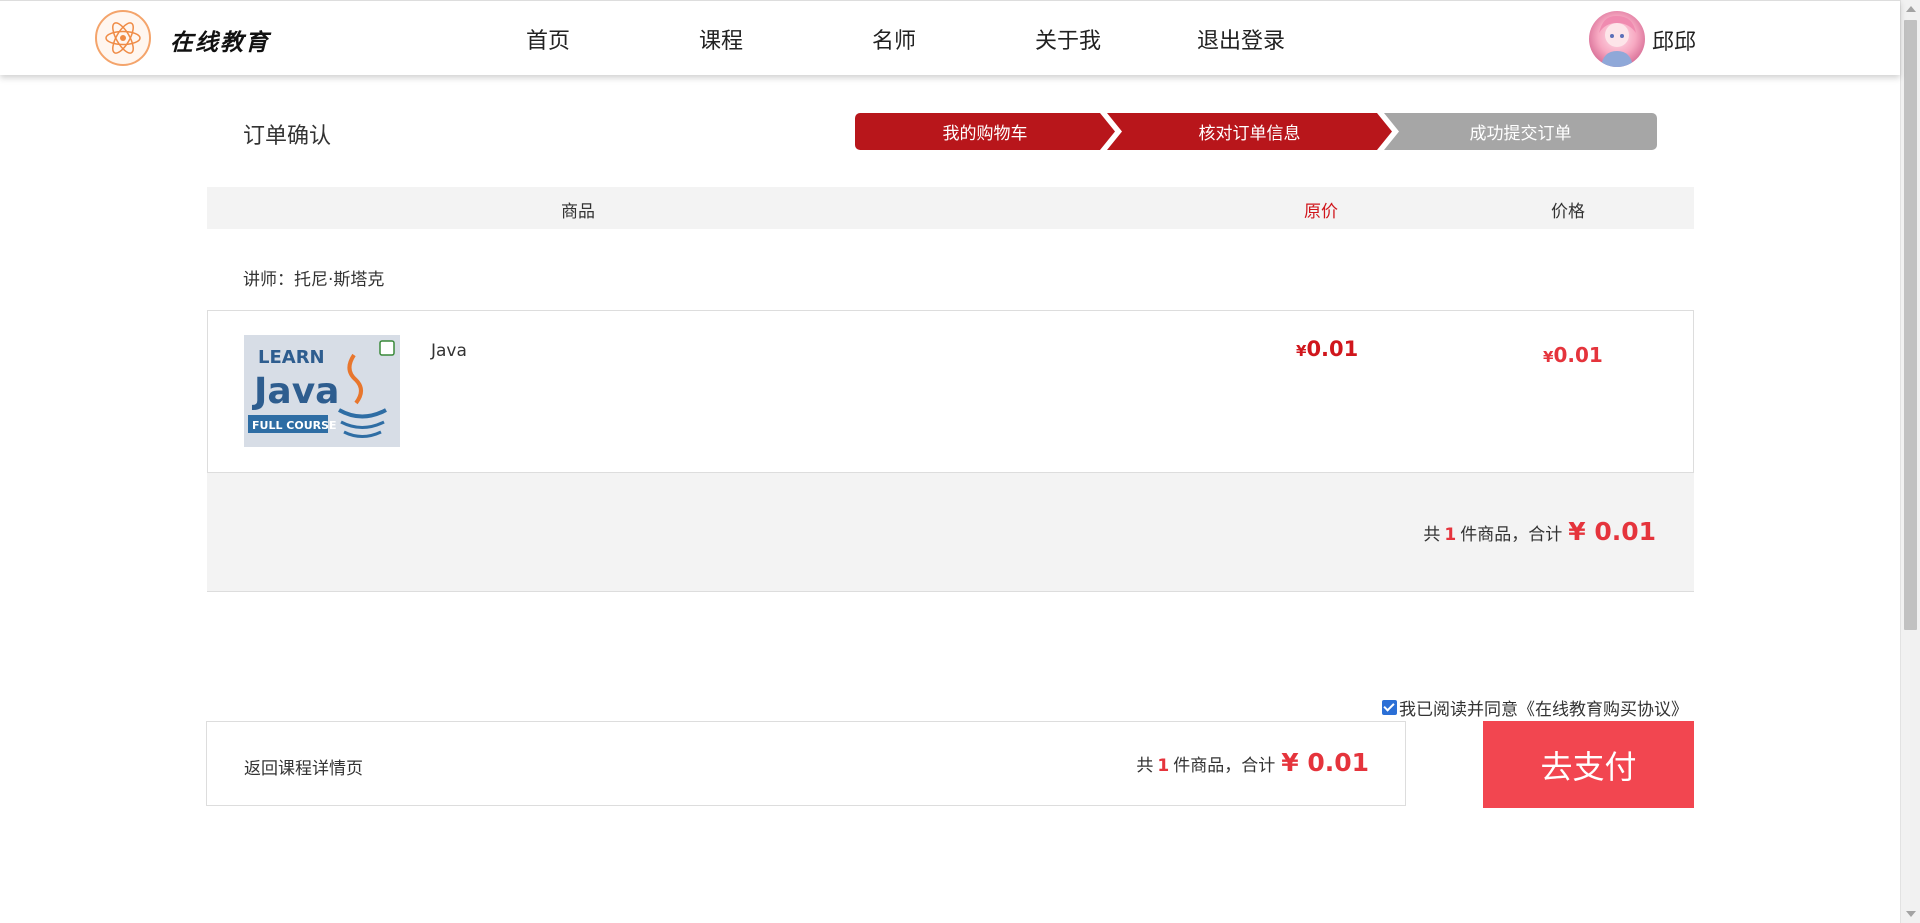  What do you see at coordinates (1332, 349) in the screenshot?
I see `original-price-value: 0.01` at bounding box center [1332, 349].